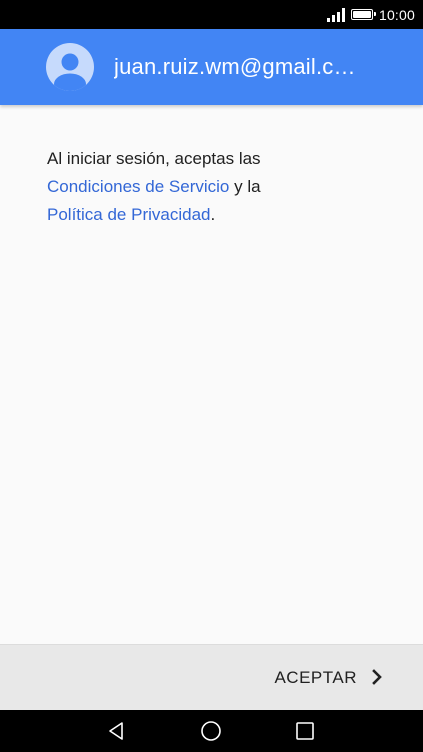  What do you see at coordinates (211, 677) in the screenshot?
I see `footer-bar: ACEPTAR` at bounding box center [211, 677].